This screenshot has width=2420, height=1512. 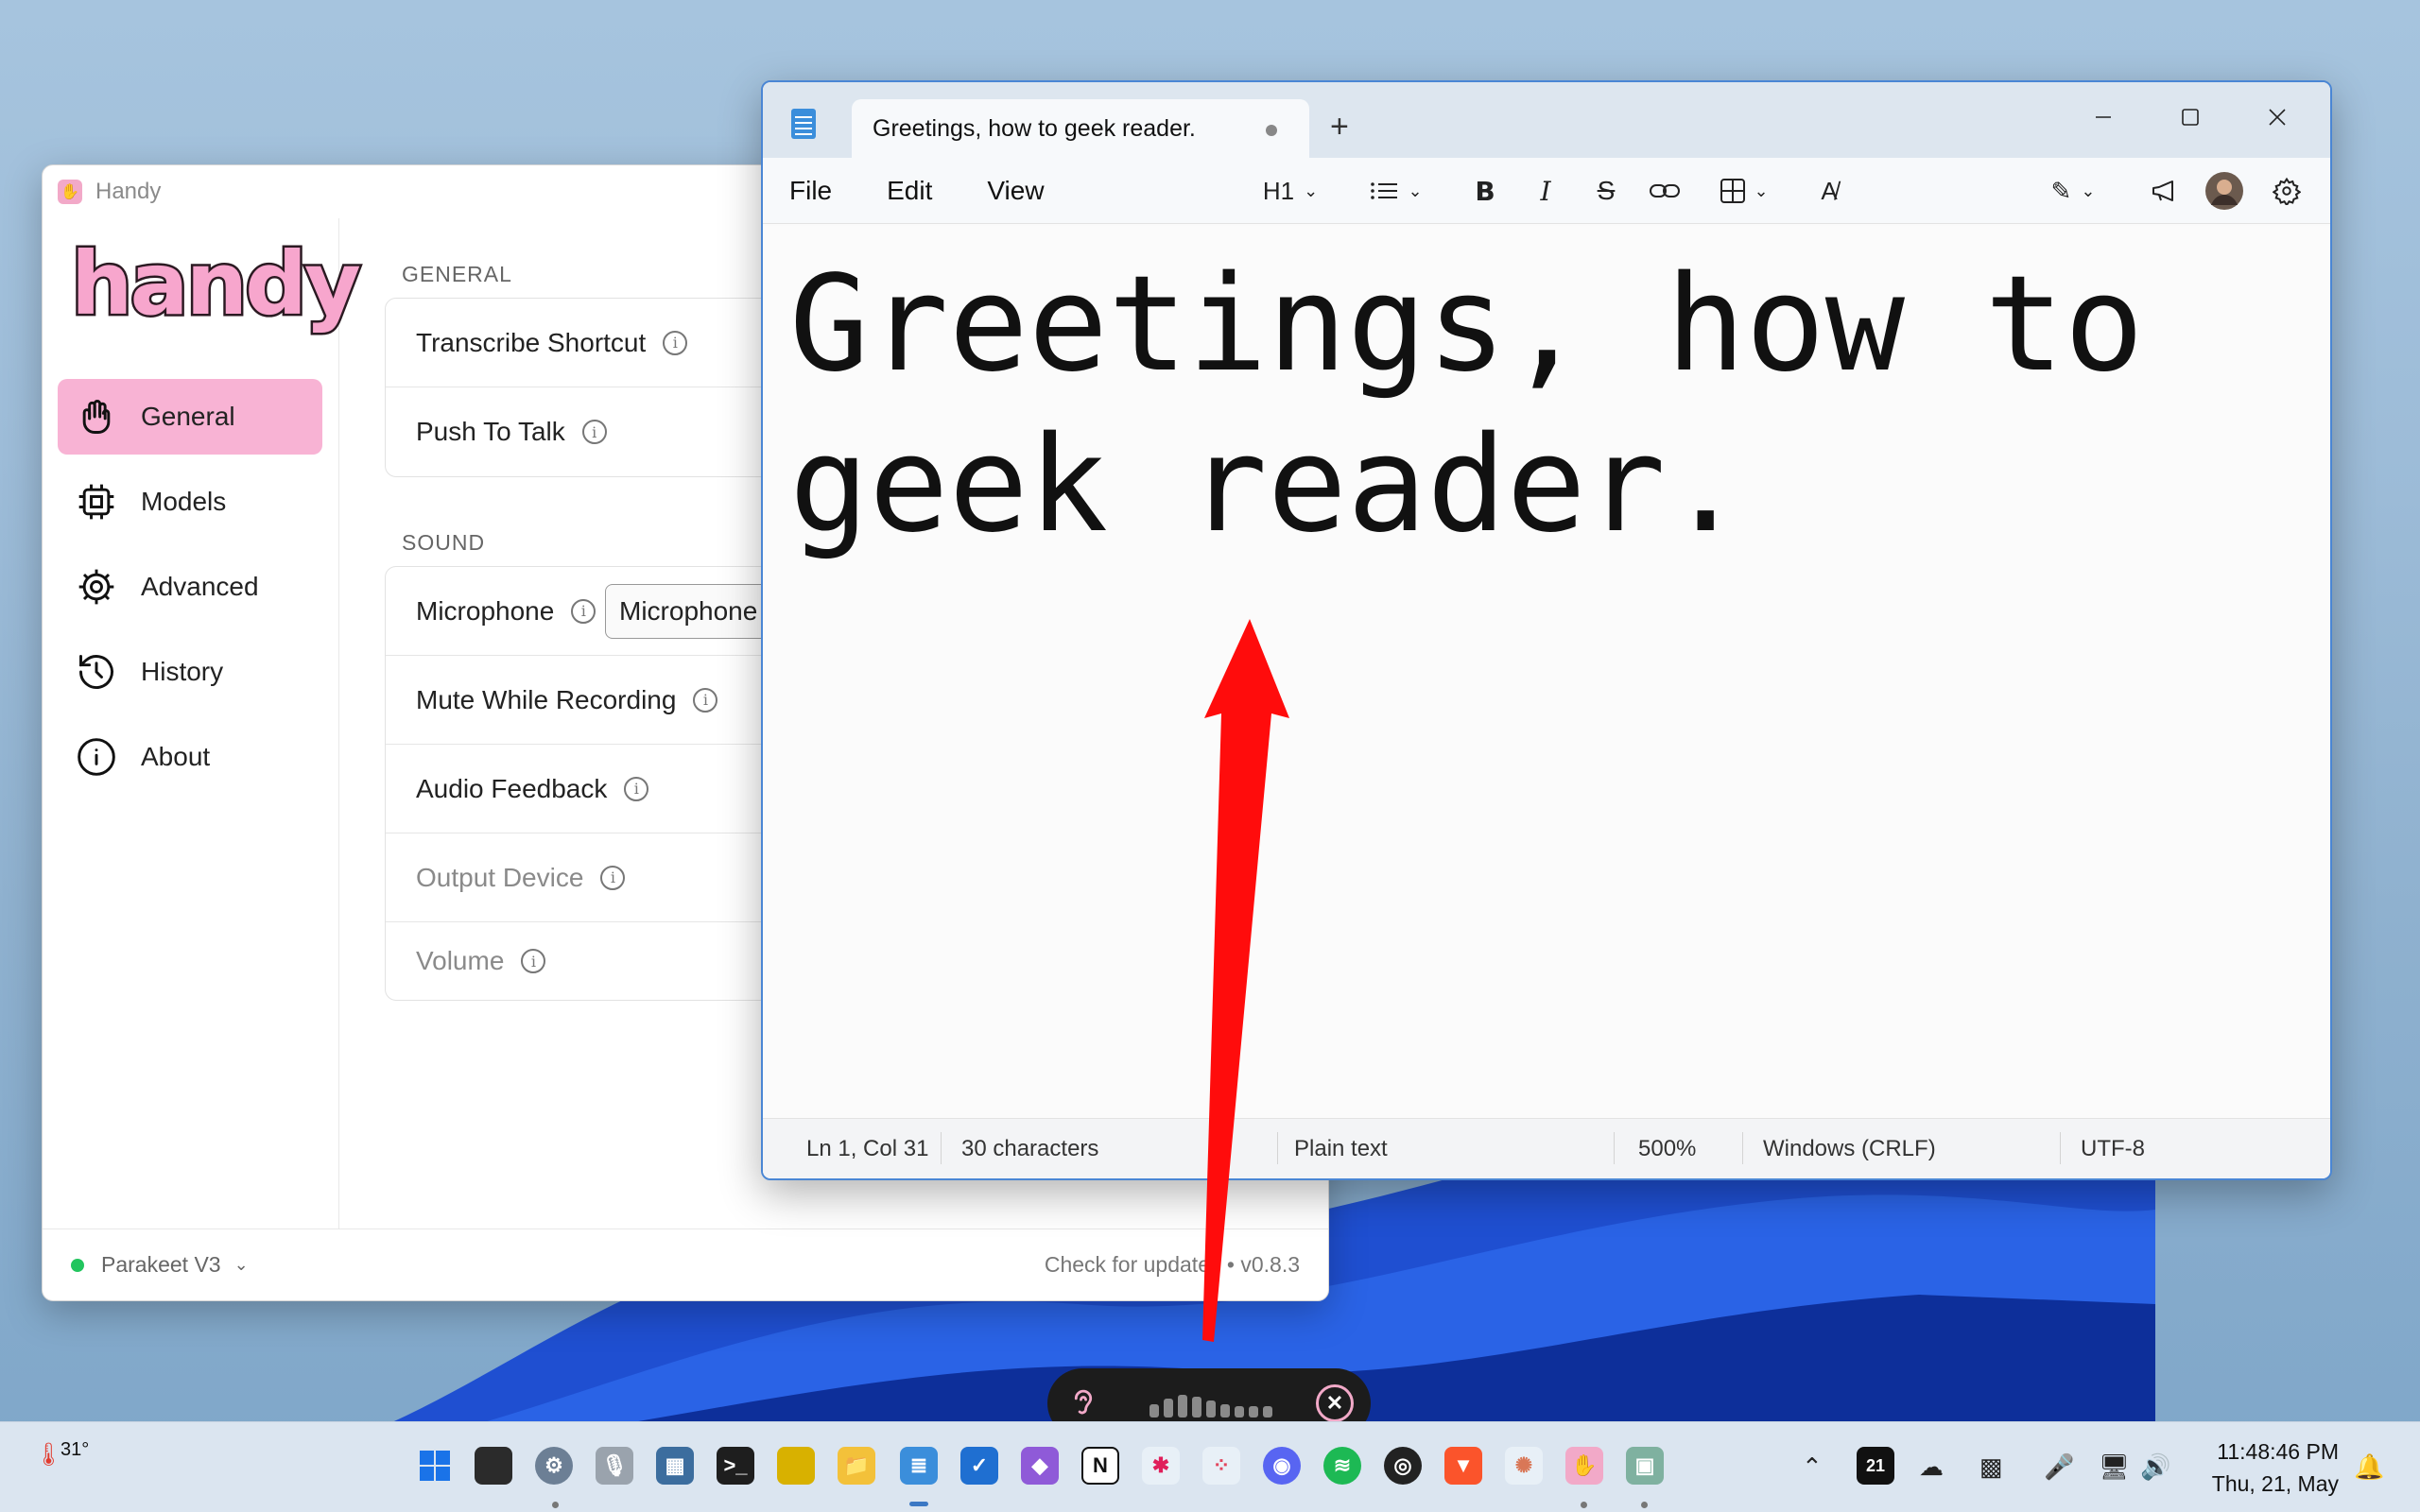 I want to click on heading-value: H1, so click(x=1278, y=190).